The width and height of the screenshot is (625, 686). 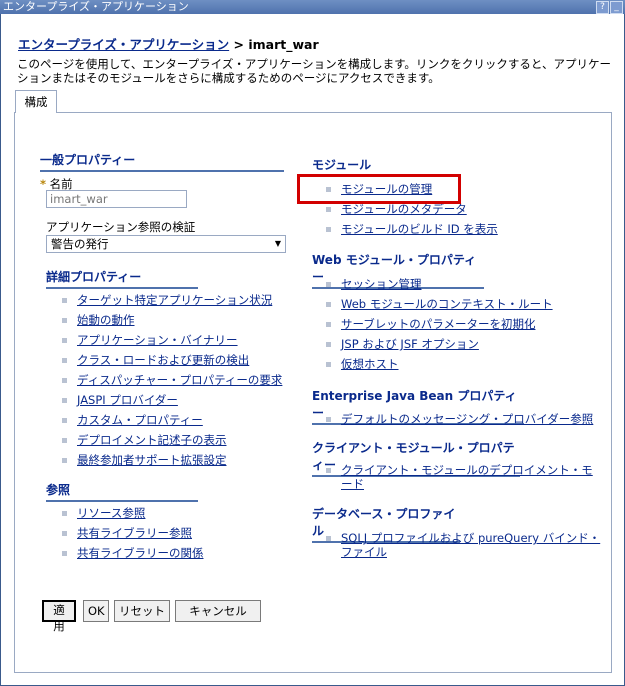 I want to click on list-item: セッション管理, so click(x=439, y=284).